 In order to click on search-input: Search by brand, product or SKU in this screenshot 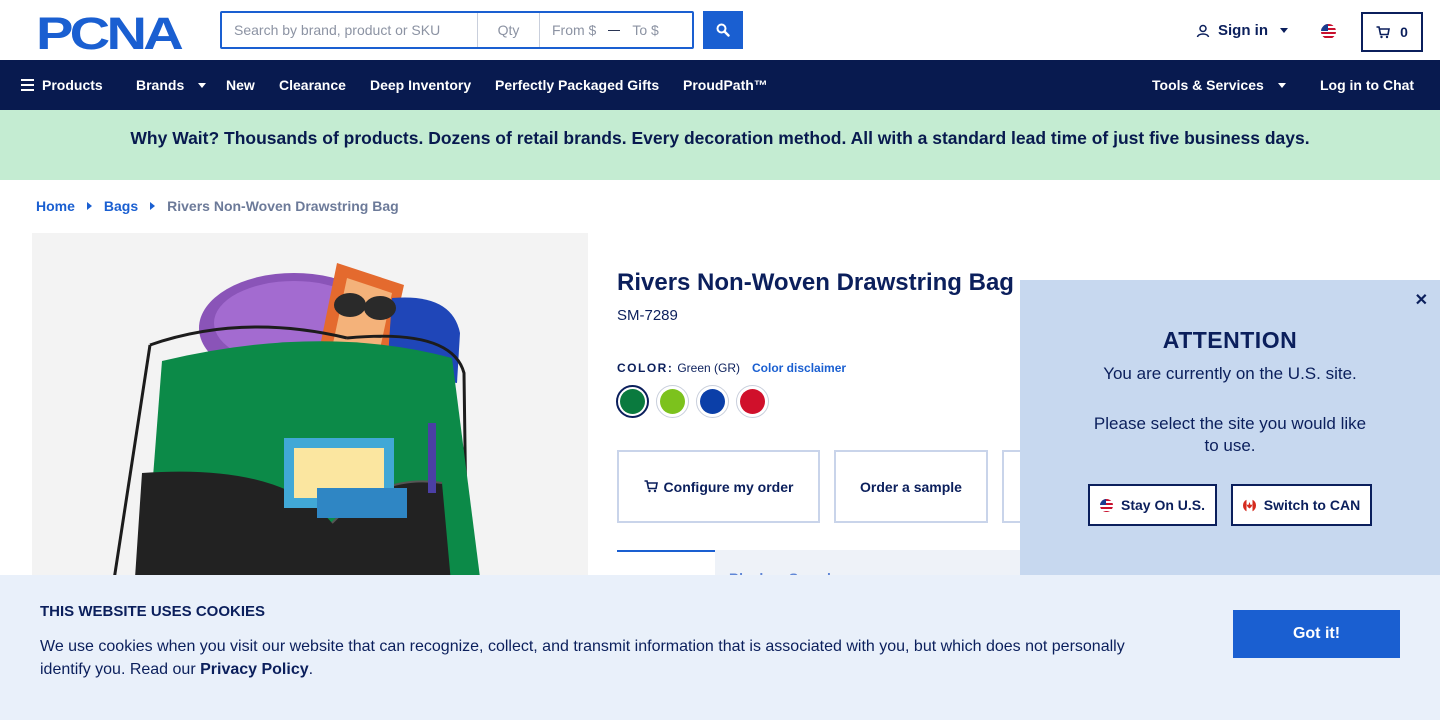, I will do `click(350, 30)`.